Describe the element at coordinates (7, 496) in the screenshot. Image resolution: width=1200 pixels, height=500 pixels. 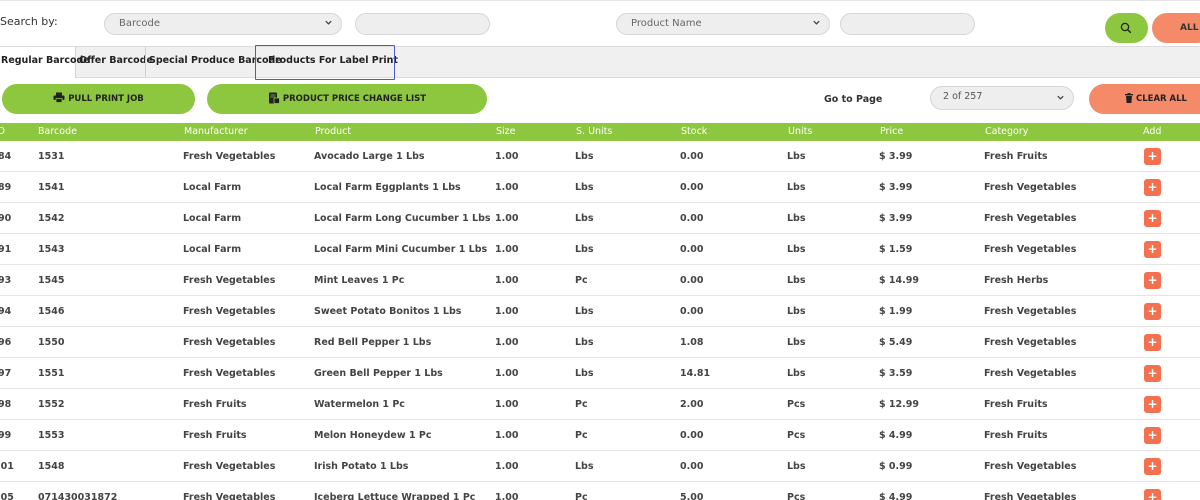
I see `cell-id: 105` at that location.